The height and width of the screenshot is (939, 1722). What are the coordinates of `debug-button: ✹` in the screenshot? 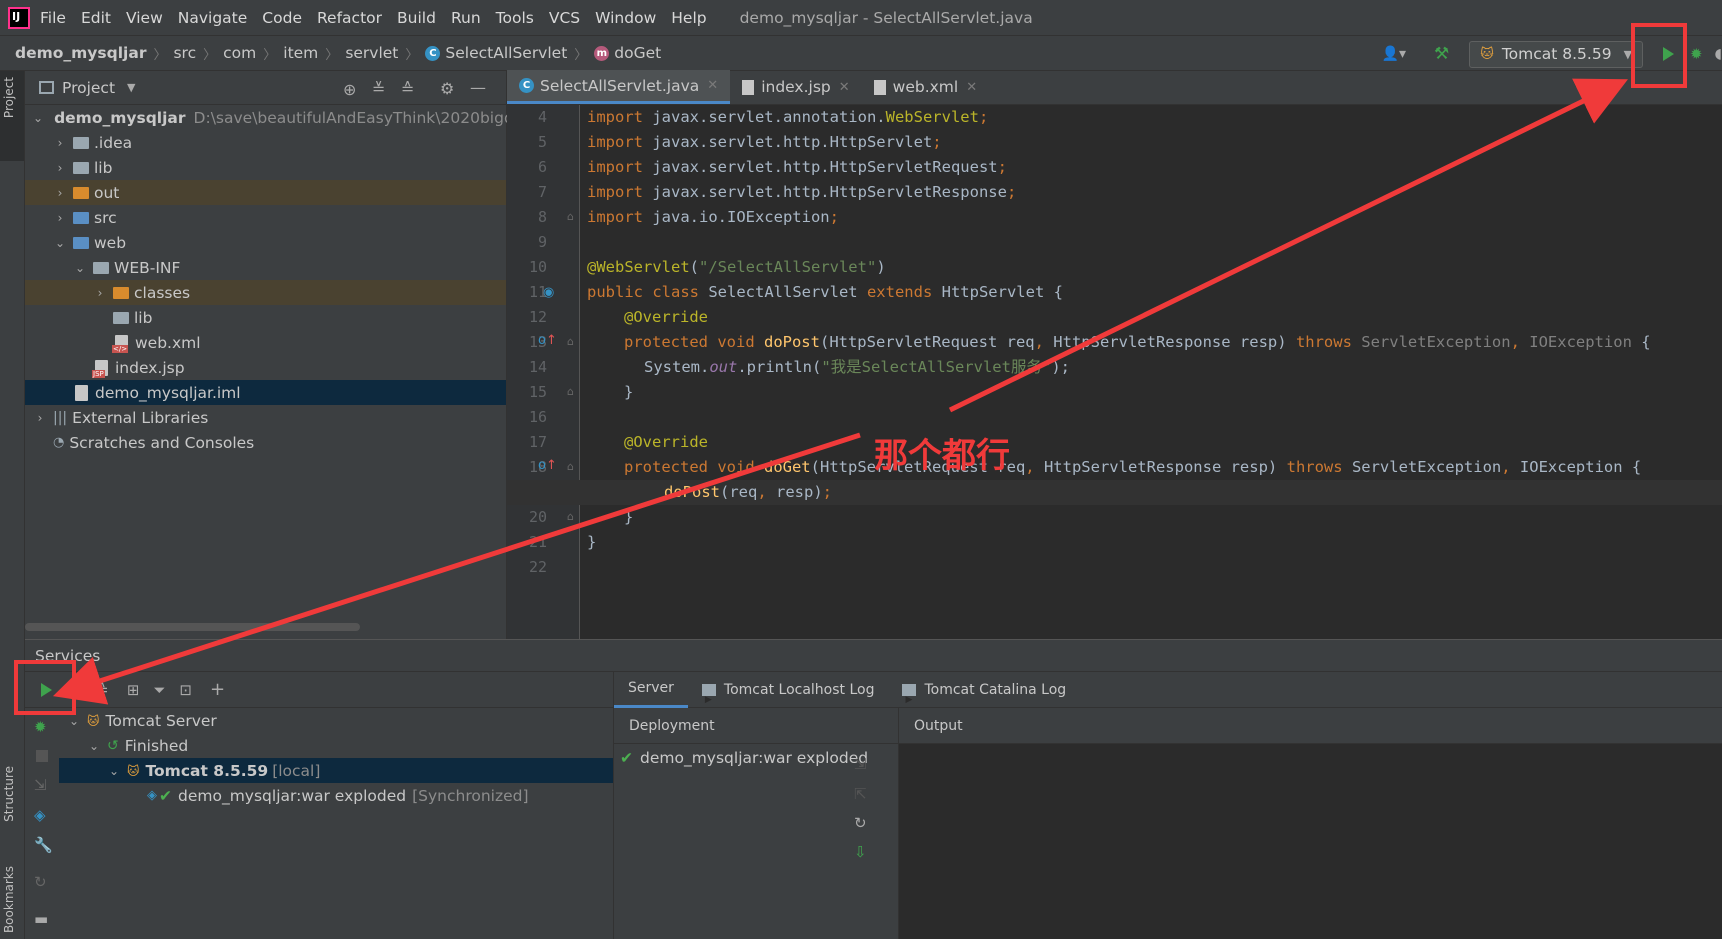 It's located at (1696, 54).